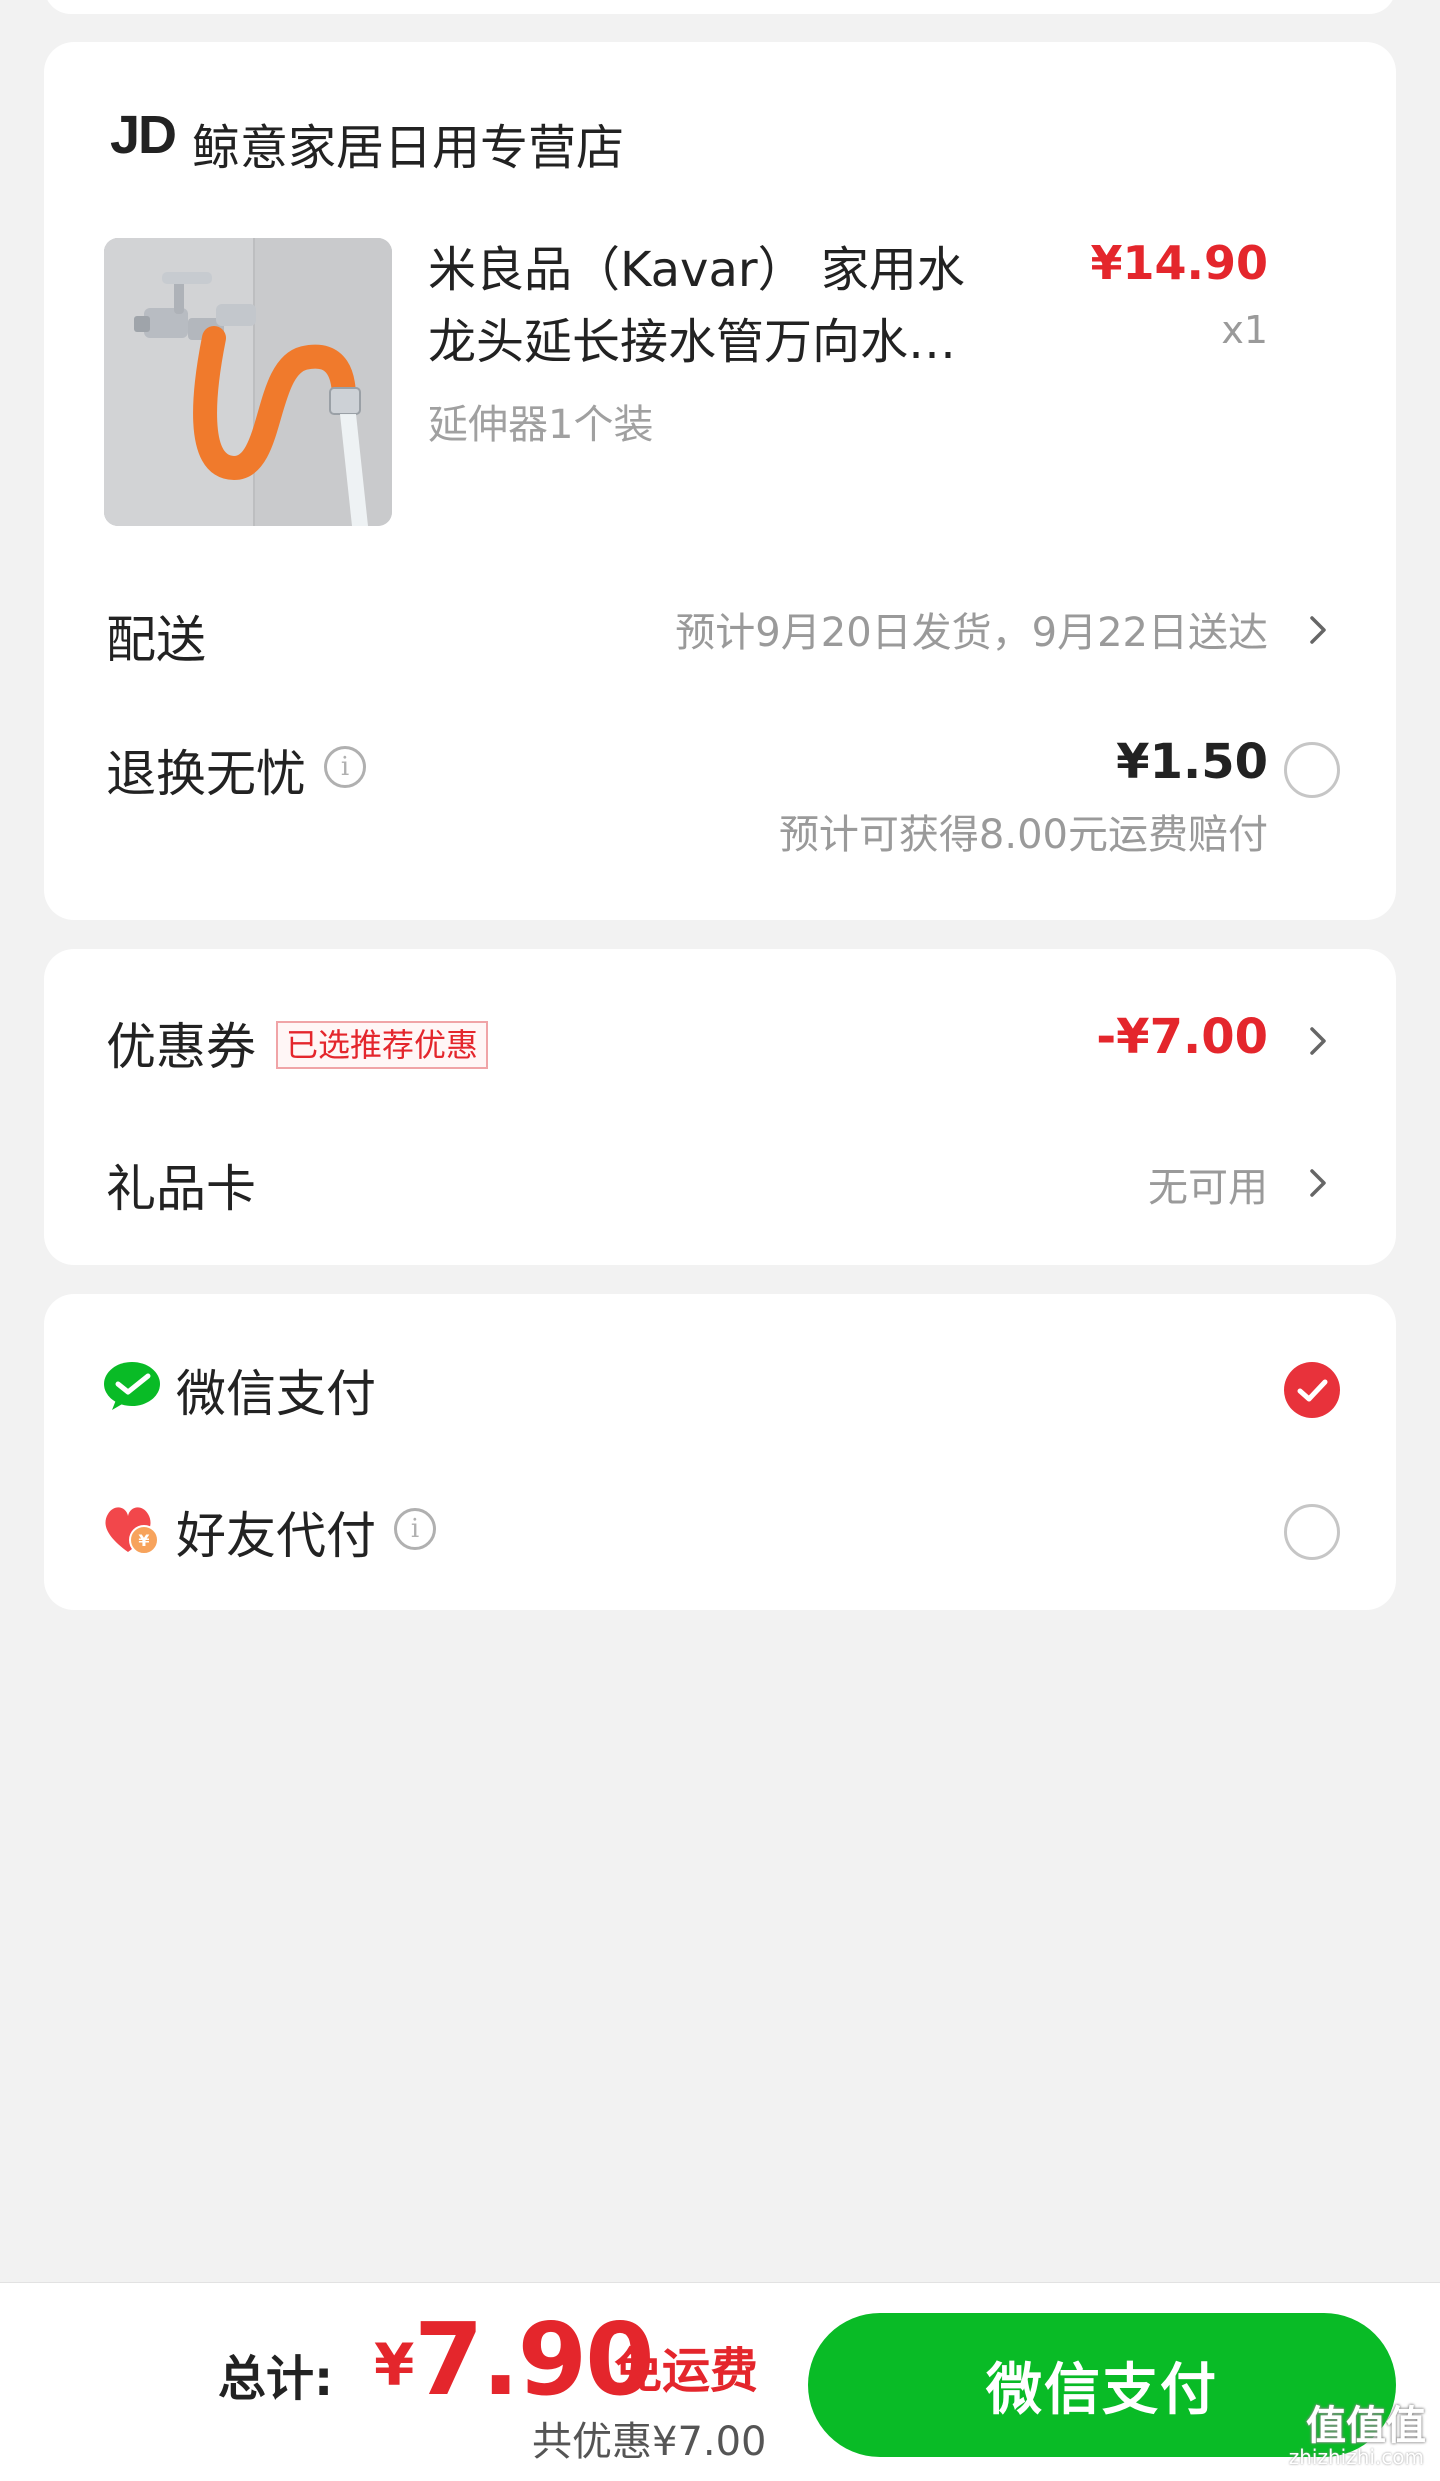  Describe the element at coordinates (720, 1452) in the screenshot. I see `payment-method-card: 微信支付 ¥ 好友代付 i` at that location.